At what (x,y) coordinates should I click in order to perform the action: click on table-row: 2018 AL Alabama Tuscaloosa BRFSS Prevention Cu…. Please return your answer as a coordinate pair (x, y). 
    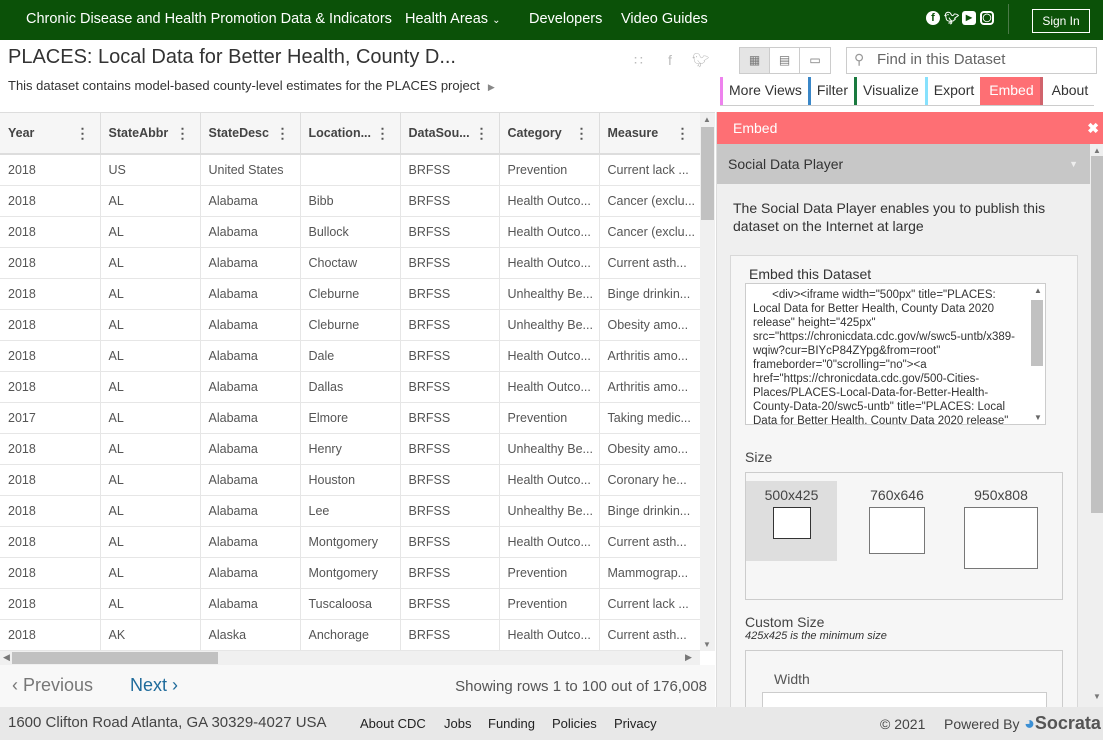
    Looking at the image, I should click on (350, 604).